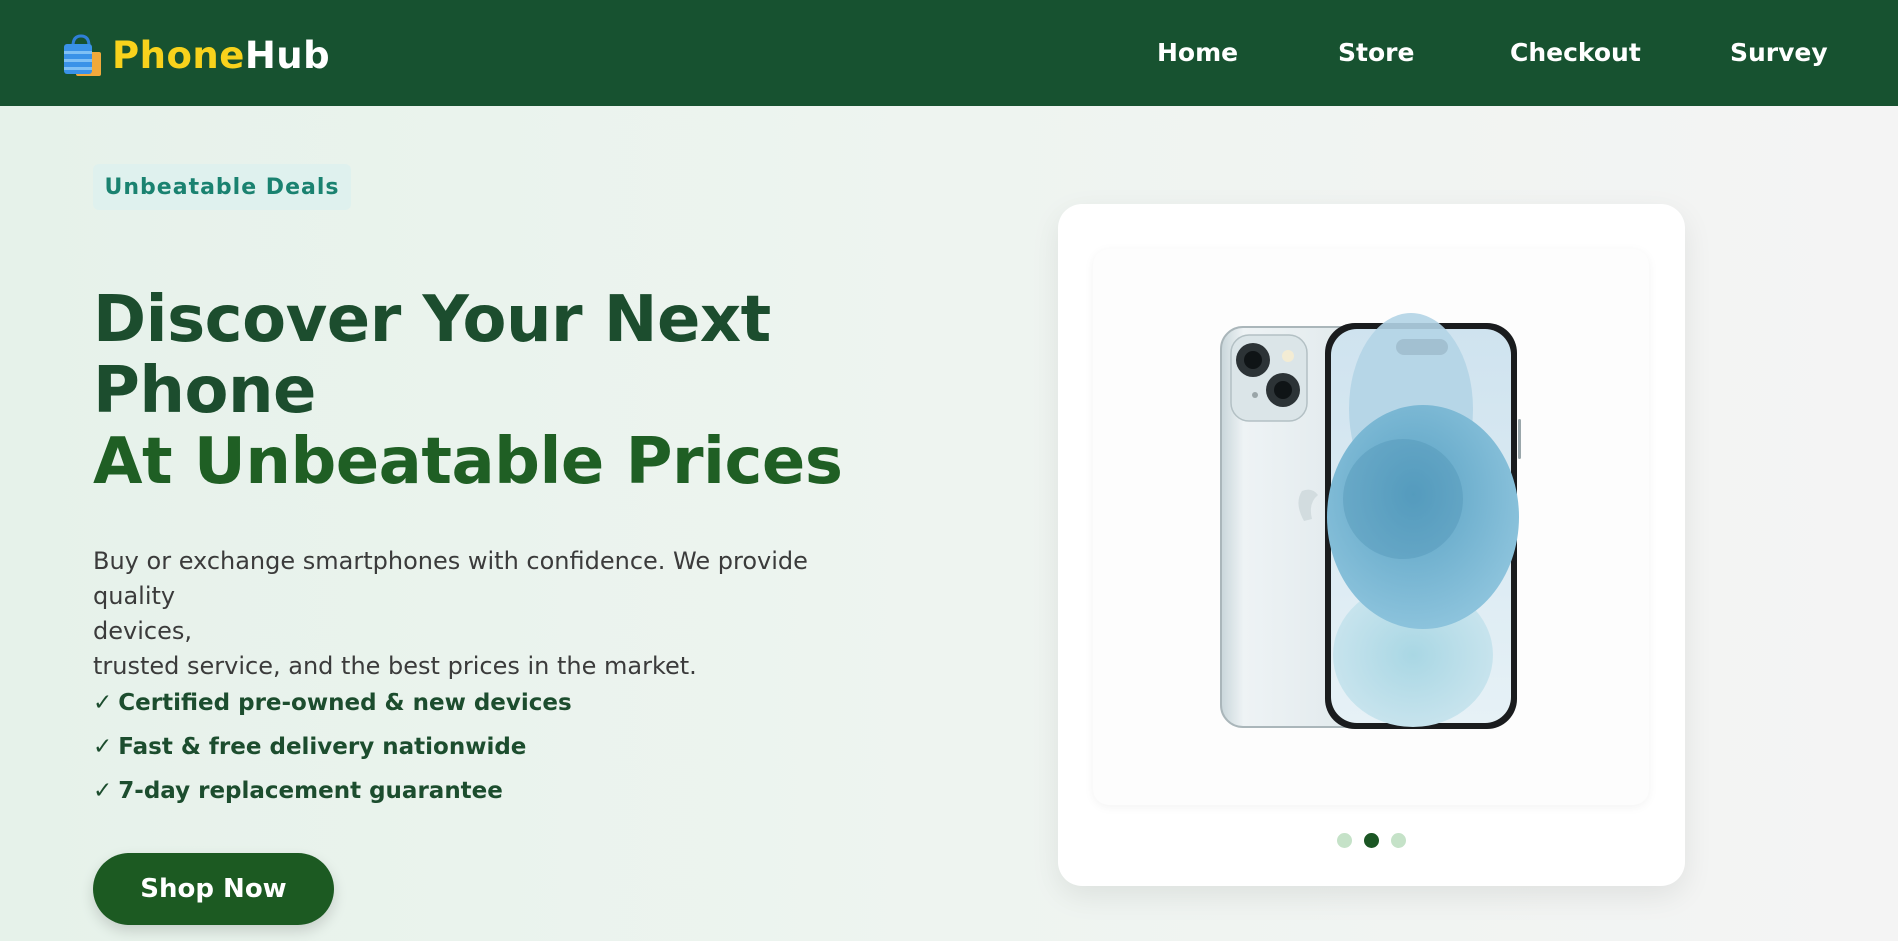 Image resolution: width=1898 pixels, height=941 pixels. Describe the element at coordinates (287, 55) in the screenshot. I see `brand-name-hub: Hub` at that location.